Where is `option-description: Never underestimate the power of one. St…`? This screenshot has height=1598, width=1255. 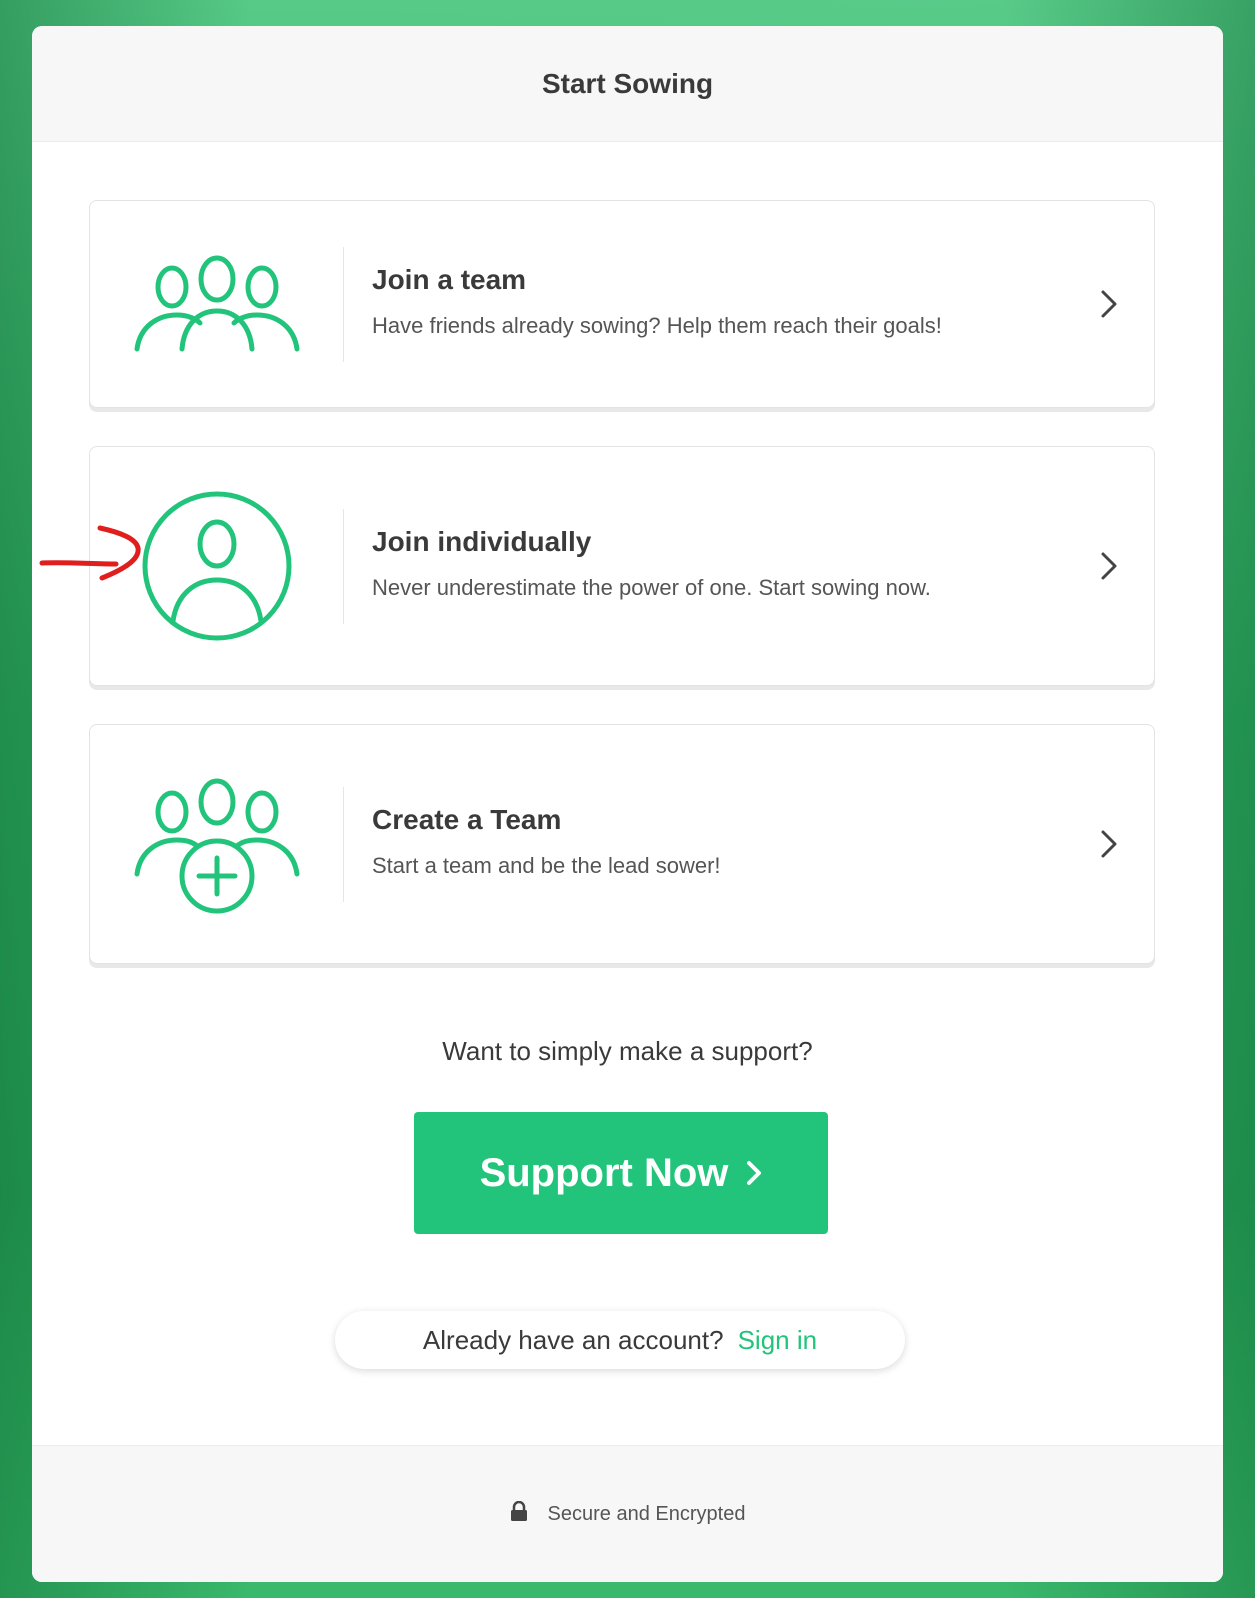 option-description: Never underestimate the power of one. St… is located at coordinates (651, 587).